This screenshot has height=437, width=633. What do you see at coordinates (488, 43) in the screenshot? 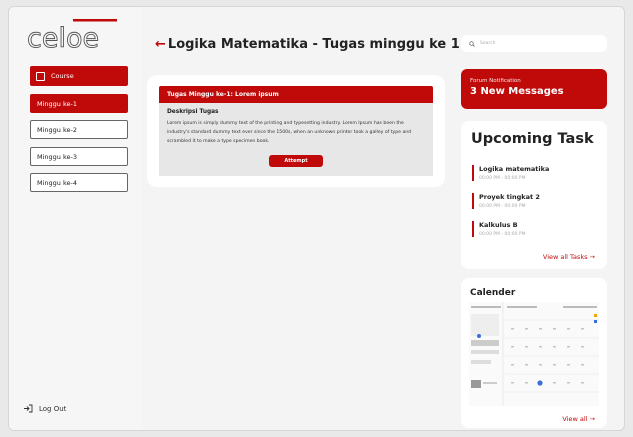
I see `search-placeholder: Search` at bounding box center [488, 43].